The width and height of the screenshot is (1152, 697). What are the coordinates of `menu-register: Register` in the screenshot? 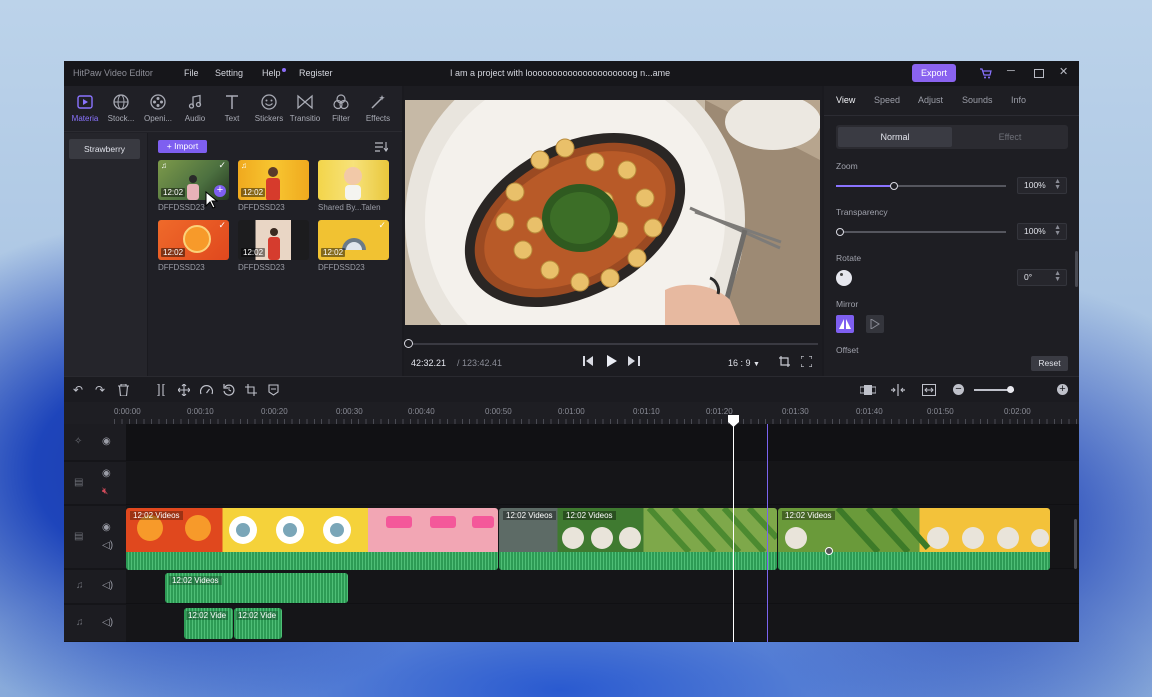 It's located at (316, 73).